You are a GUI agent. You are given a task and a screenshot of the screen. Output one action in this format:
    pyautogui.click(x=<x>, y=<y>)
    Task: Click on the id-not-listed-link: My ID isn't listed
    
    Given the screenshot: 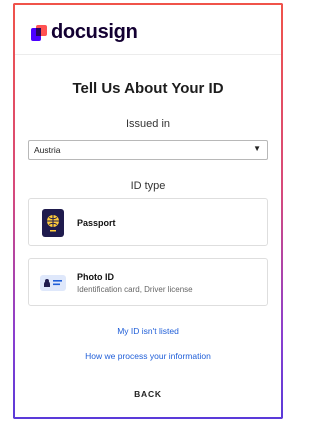 What is the action you would take?
    pyautogui.click(x=148, y=331)
    